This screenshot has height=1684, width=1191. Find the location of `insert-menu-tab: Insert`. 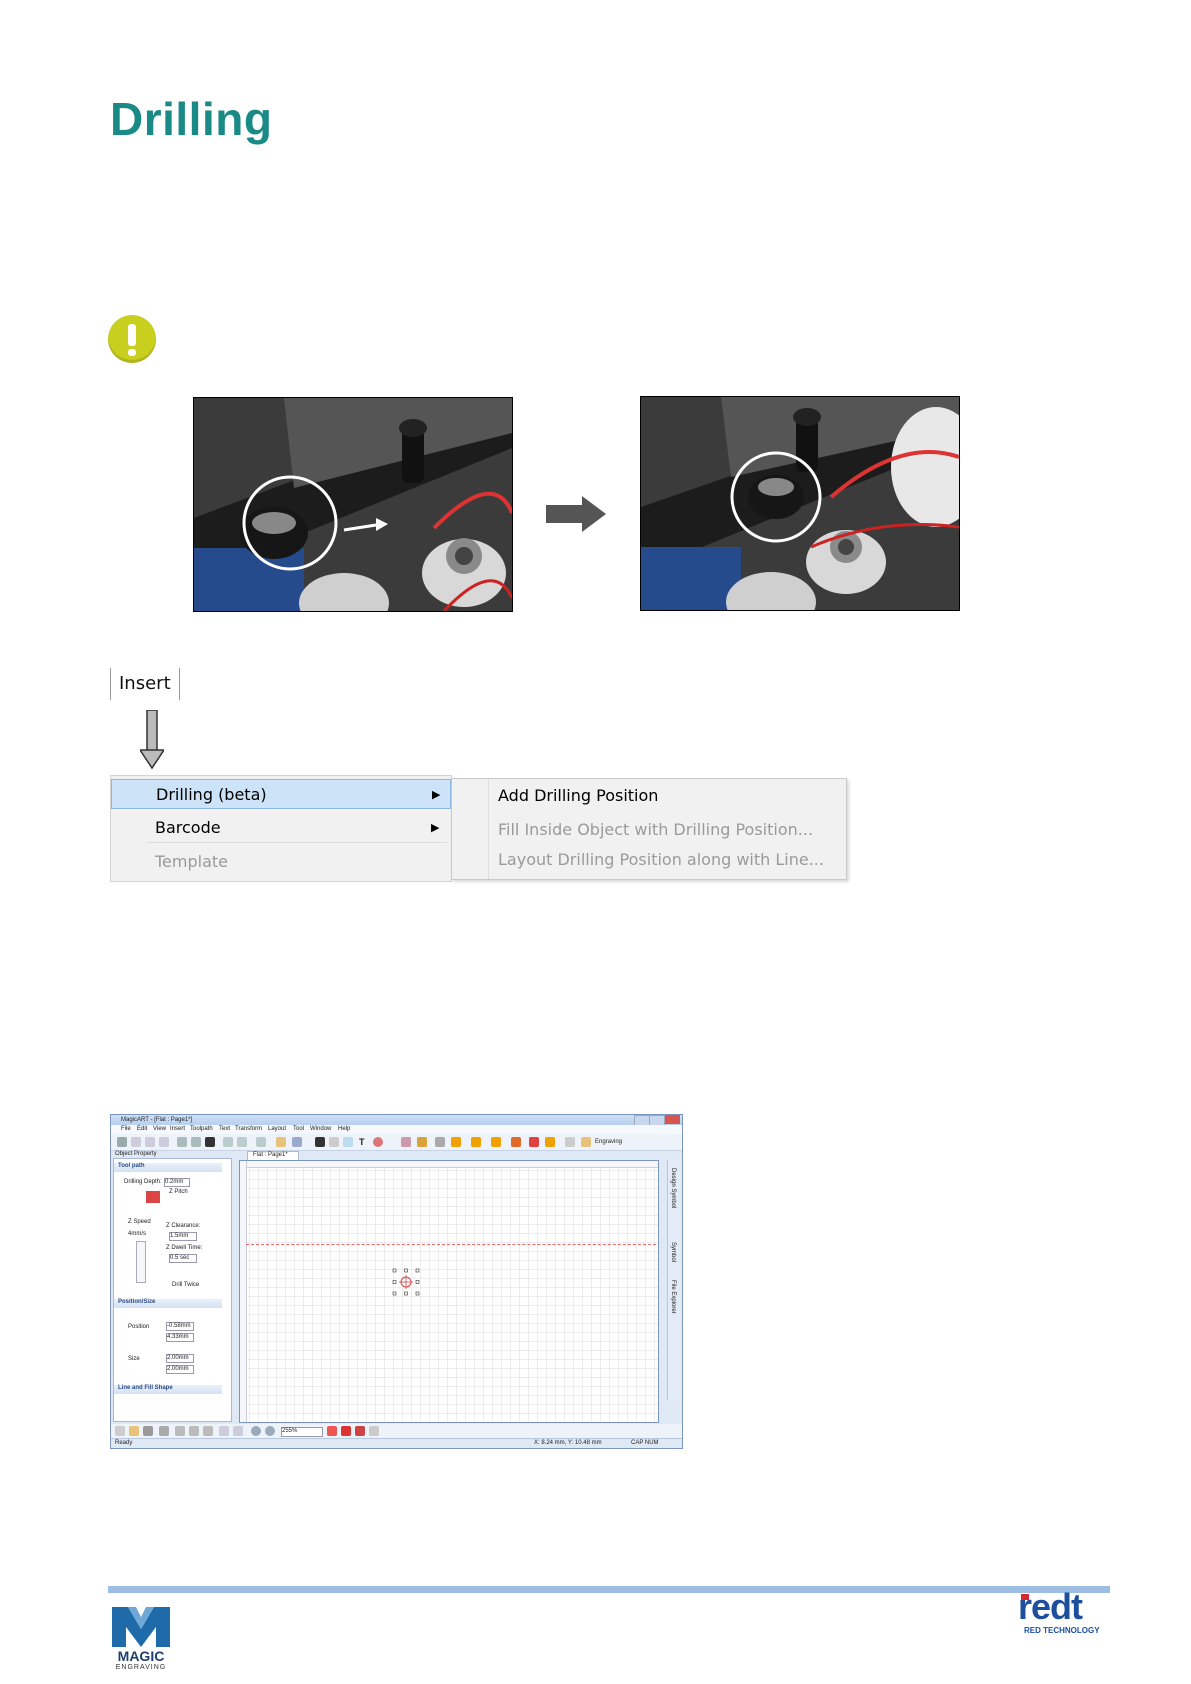

insert-menu-tab: Insert is located at coordinates (145, 684).